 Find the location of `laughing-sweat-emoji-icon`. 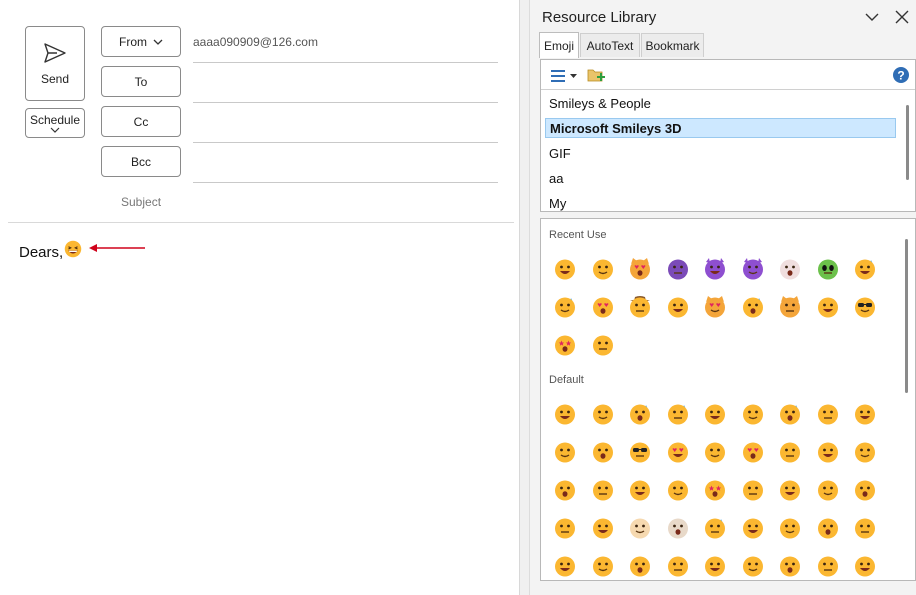

laughing-sweat-emoji-icon is located at coordinates (865, 269).